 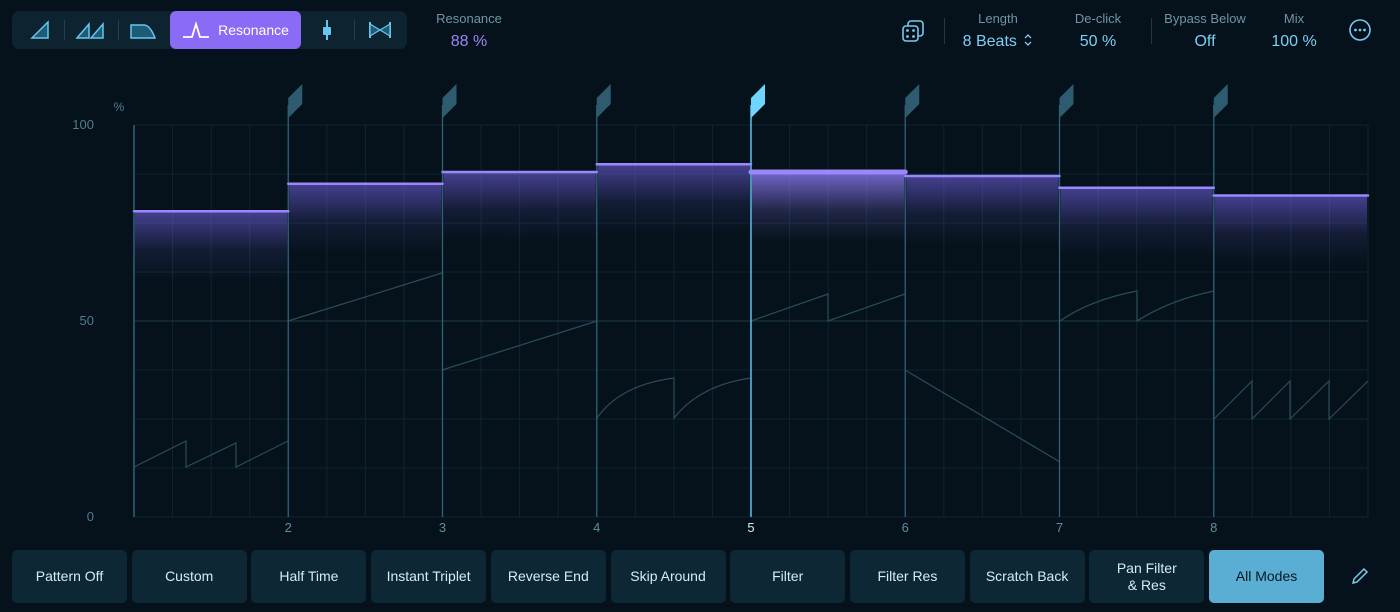 What do you see at coordinates (91, 30) in the screenshot?
I see `double-ramp-icon` at bounding box center [91, 30].